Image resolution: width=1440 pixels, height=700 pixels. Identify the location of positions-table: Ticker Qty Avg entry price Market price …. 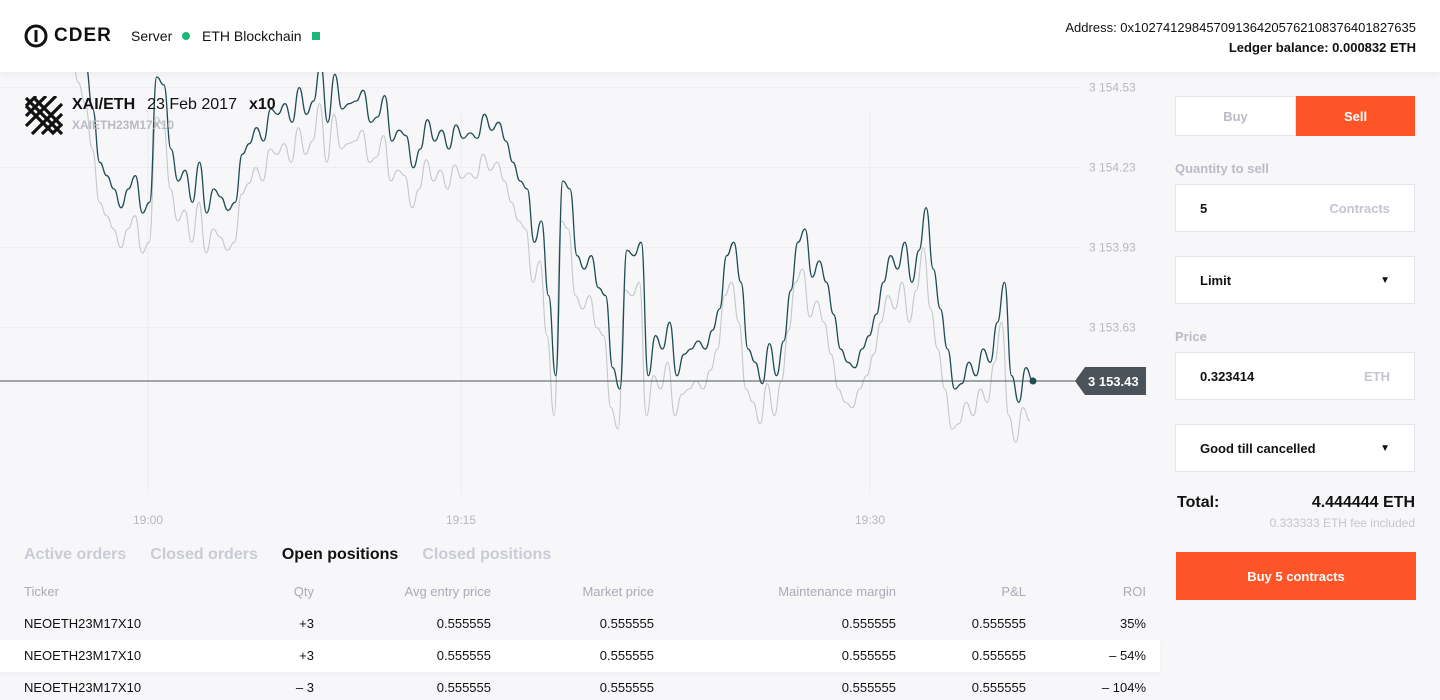
(580, 638).